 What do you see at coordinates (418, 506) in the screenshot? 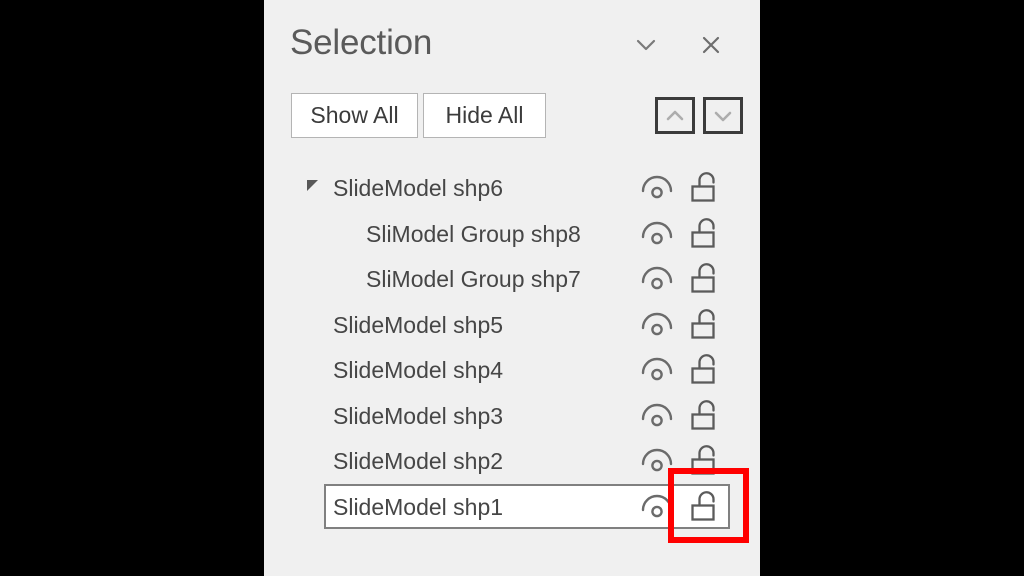
I see `shape-name-label: SlideModel shp1` at bounding box center [418, 506].